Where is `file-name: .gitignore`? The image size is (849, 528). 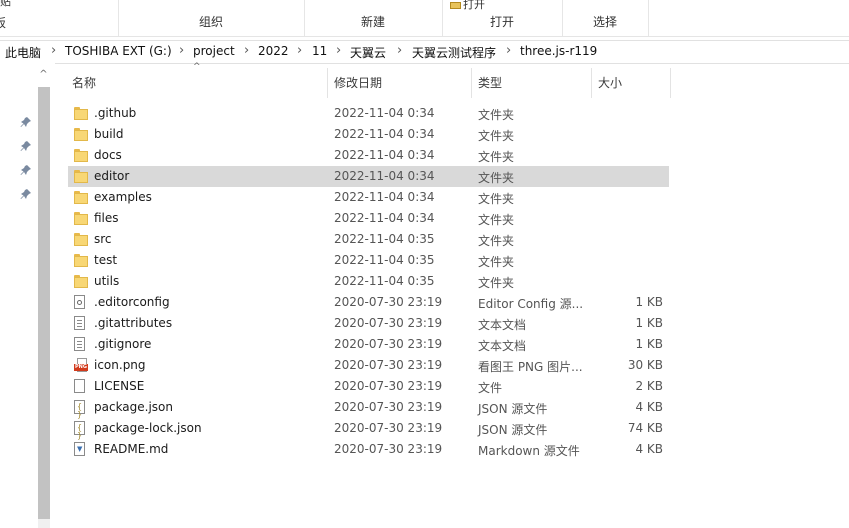 file-name: .gitignore is located at coordinates (123, 344).